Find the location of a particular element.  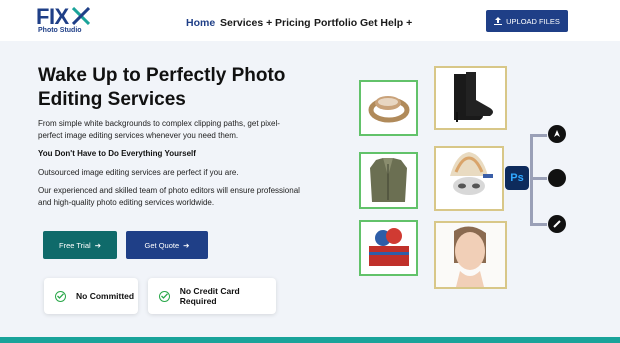

free-trial-label: Free Trial is located at coordinates (75, 245).